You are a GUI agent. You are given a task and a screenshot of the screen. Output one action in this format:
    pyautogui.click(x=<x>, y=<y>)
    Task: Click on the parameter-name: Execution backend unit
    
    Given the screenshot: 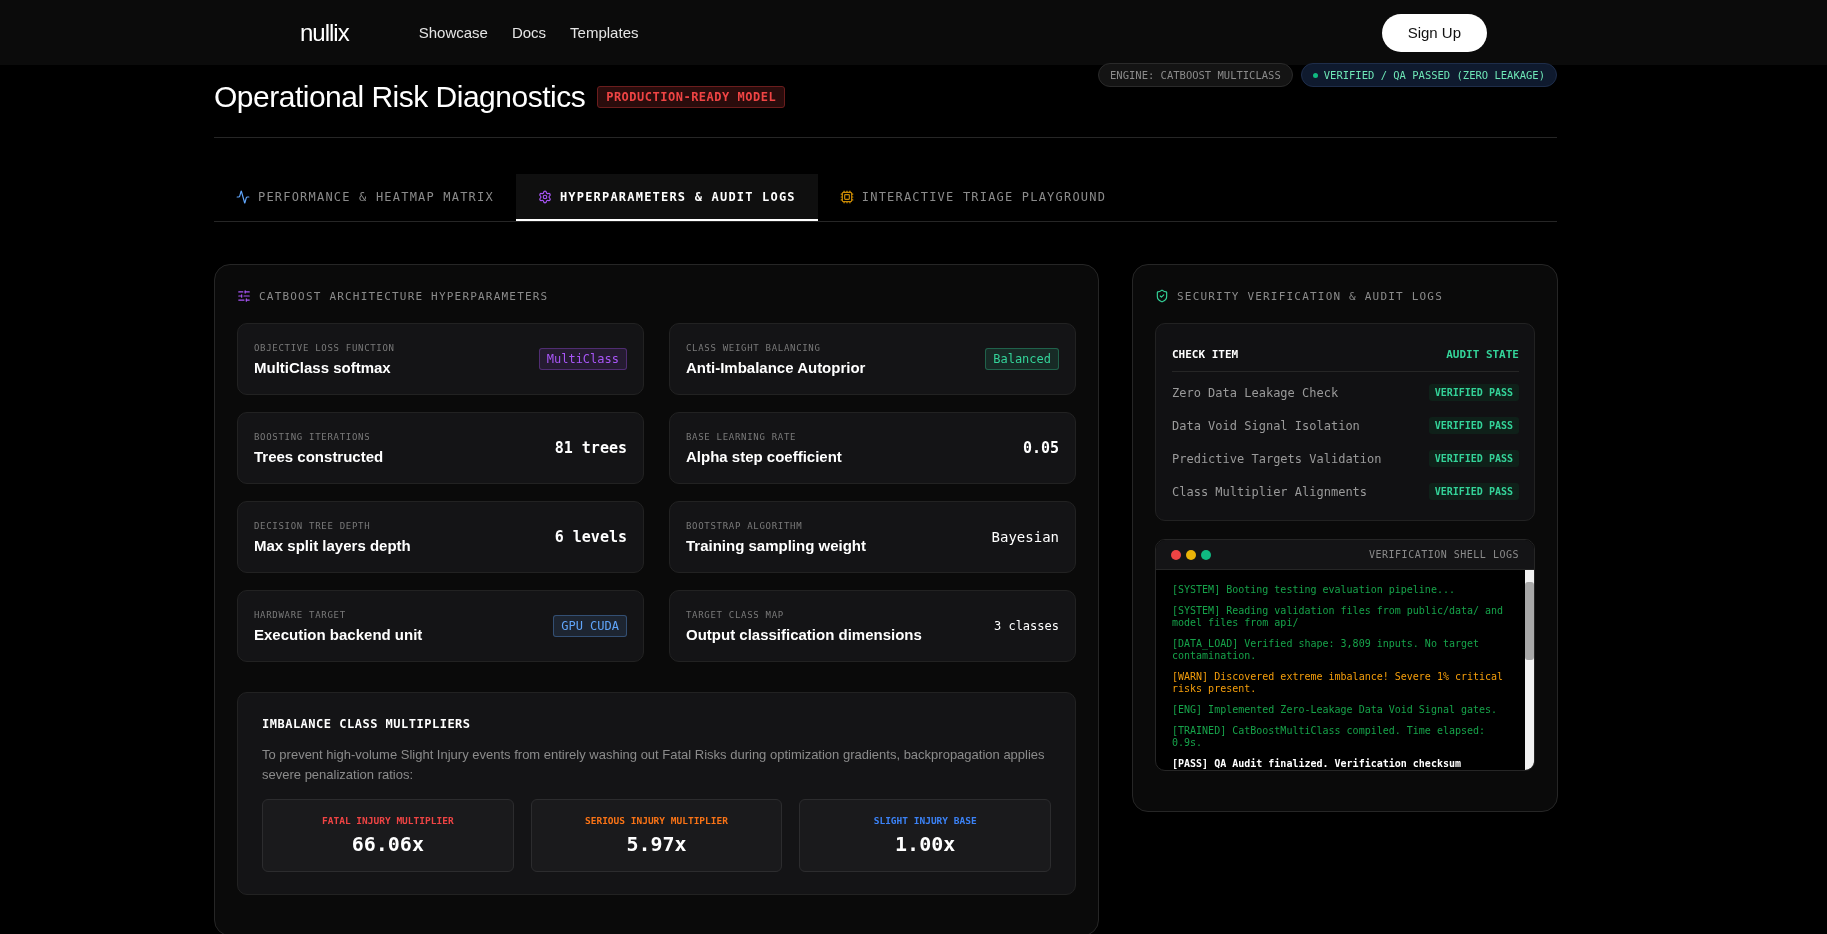 What is the action you would take?
    pyautogui.click(x=338, y=634)
    